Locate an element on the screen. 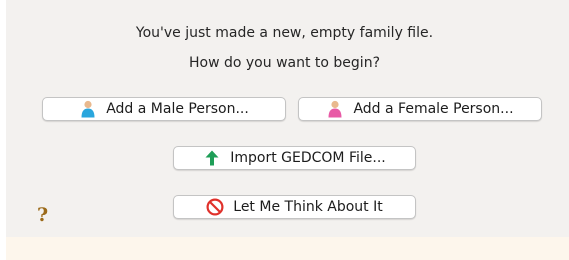 Image resolution: width=569 pixels, height=260 pixels. let-me-think-button: Let Me Think About It is located at coordinates (294, 207).